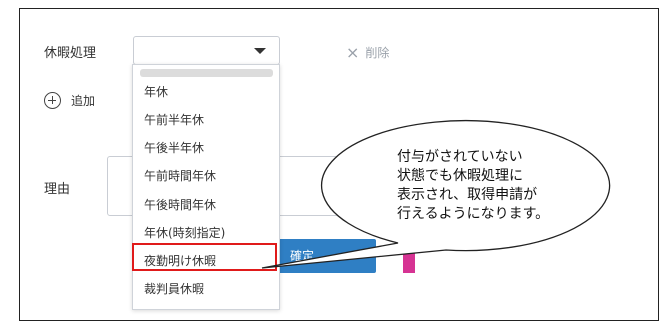  What do you see at coordinates (460, 157) in the screenshot?
I see `callout-line: 付与がされていない` at bounding box center [460, 157].